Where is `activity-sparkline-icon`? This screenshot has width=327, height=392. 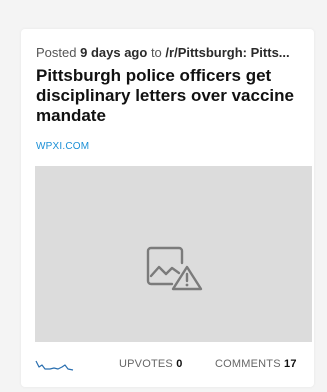 activity-sparkline-icon is located at coordinates (54, 365).